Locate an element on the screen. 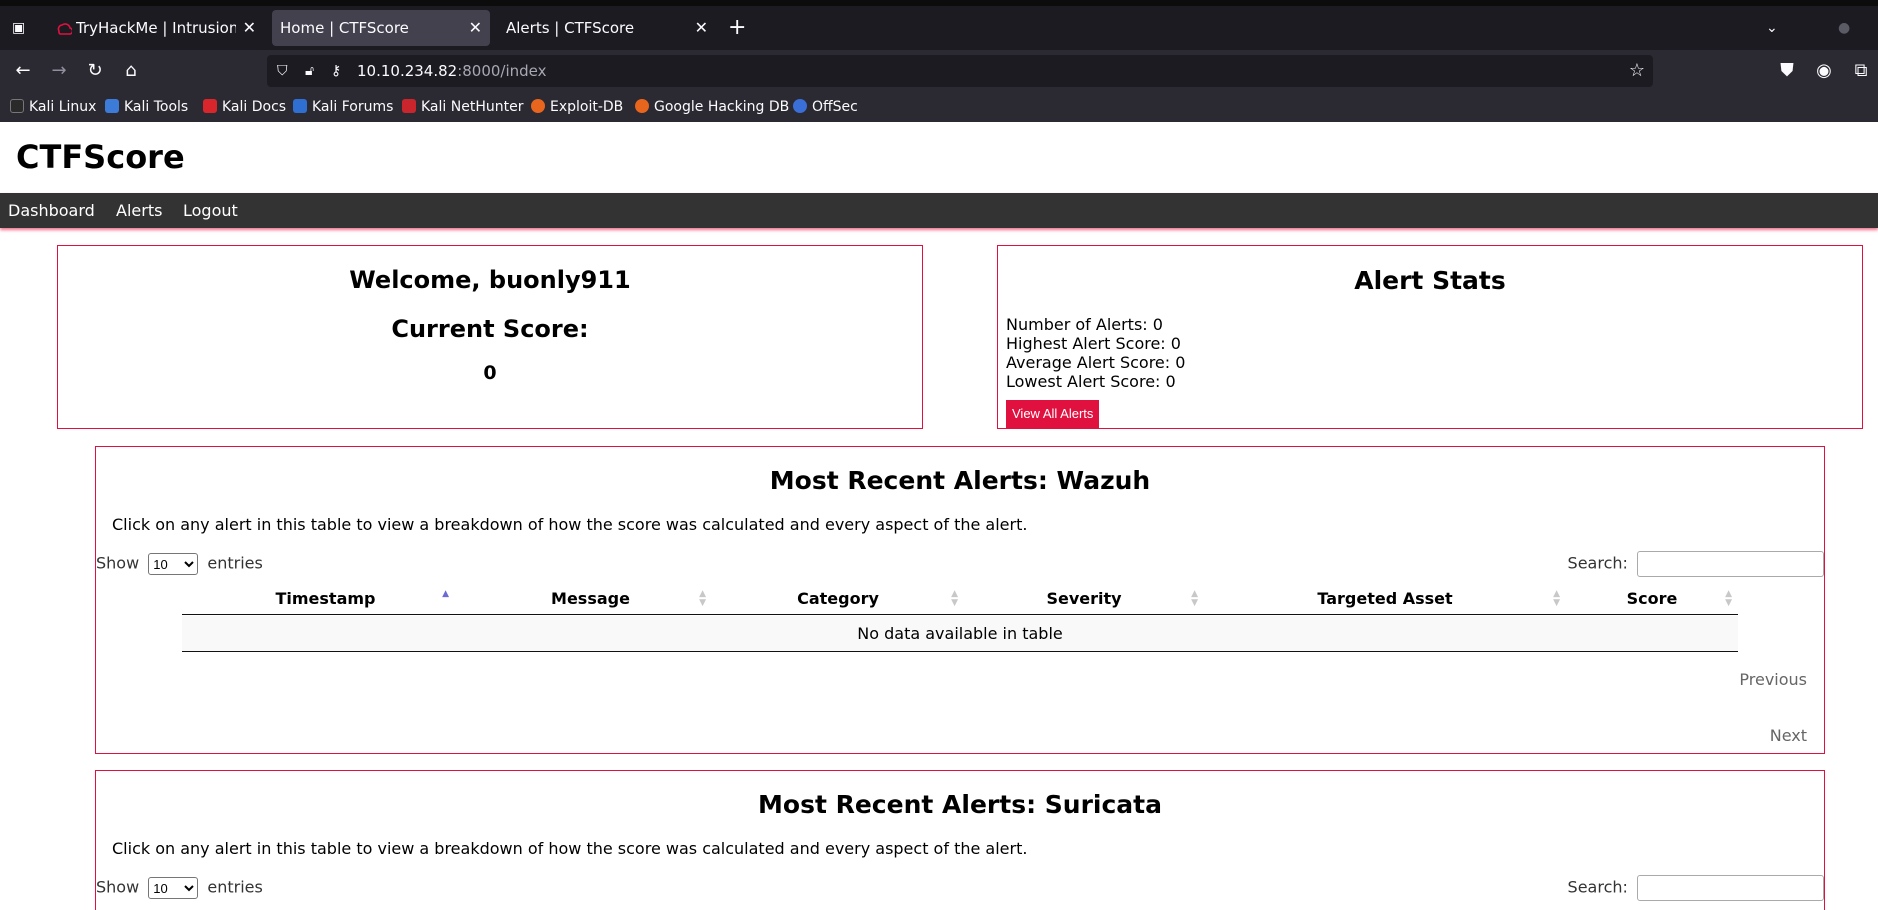 The width and height of the screenshot is (1878, 910). tab-tryhackme: TryHackMe | Intrusion Det ✕ is located at coordinates (155, 28).